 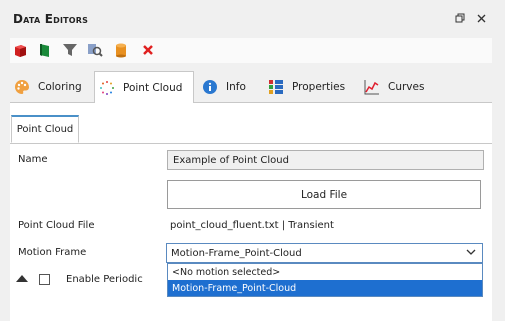 I want to click on collapse-triangle-icon, so click(x=22, y=278).